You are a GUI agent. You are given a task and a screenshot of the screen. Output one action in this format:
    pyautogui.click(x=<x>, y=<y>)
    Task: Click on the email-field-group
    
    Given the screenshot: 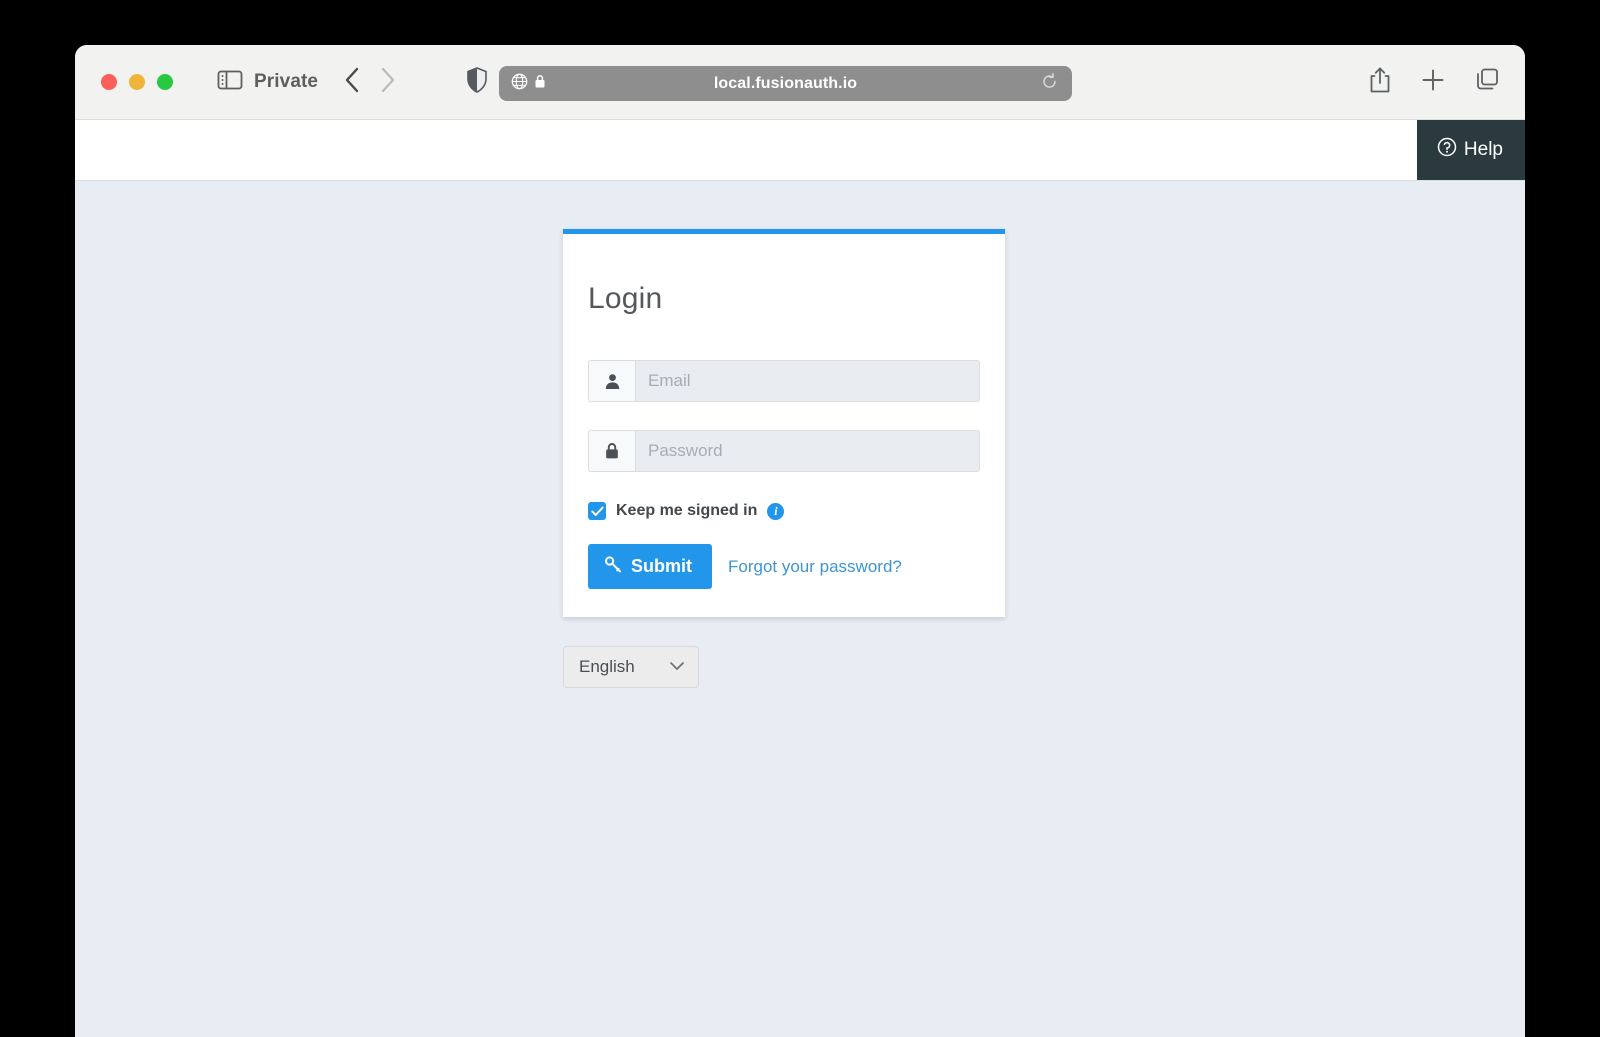 What is the action you would take?
    pyautogui.click(x=784, y=381)
    